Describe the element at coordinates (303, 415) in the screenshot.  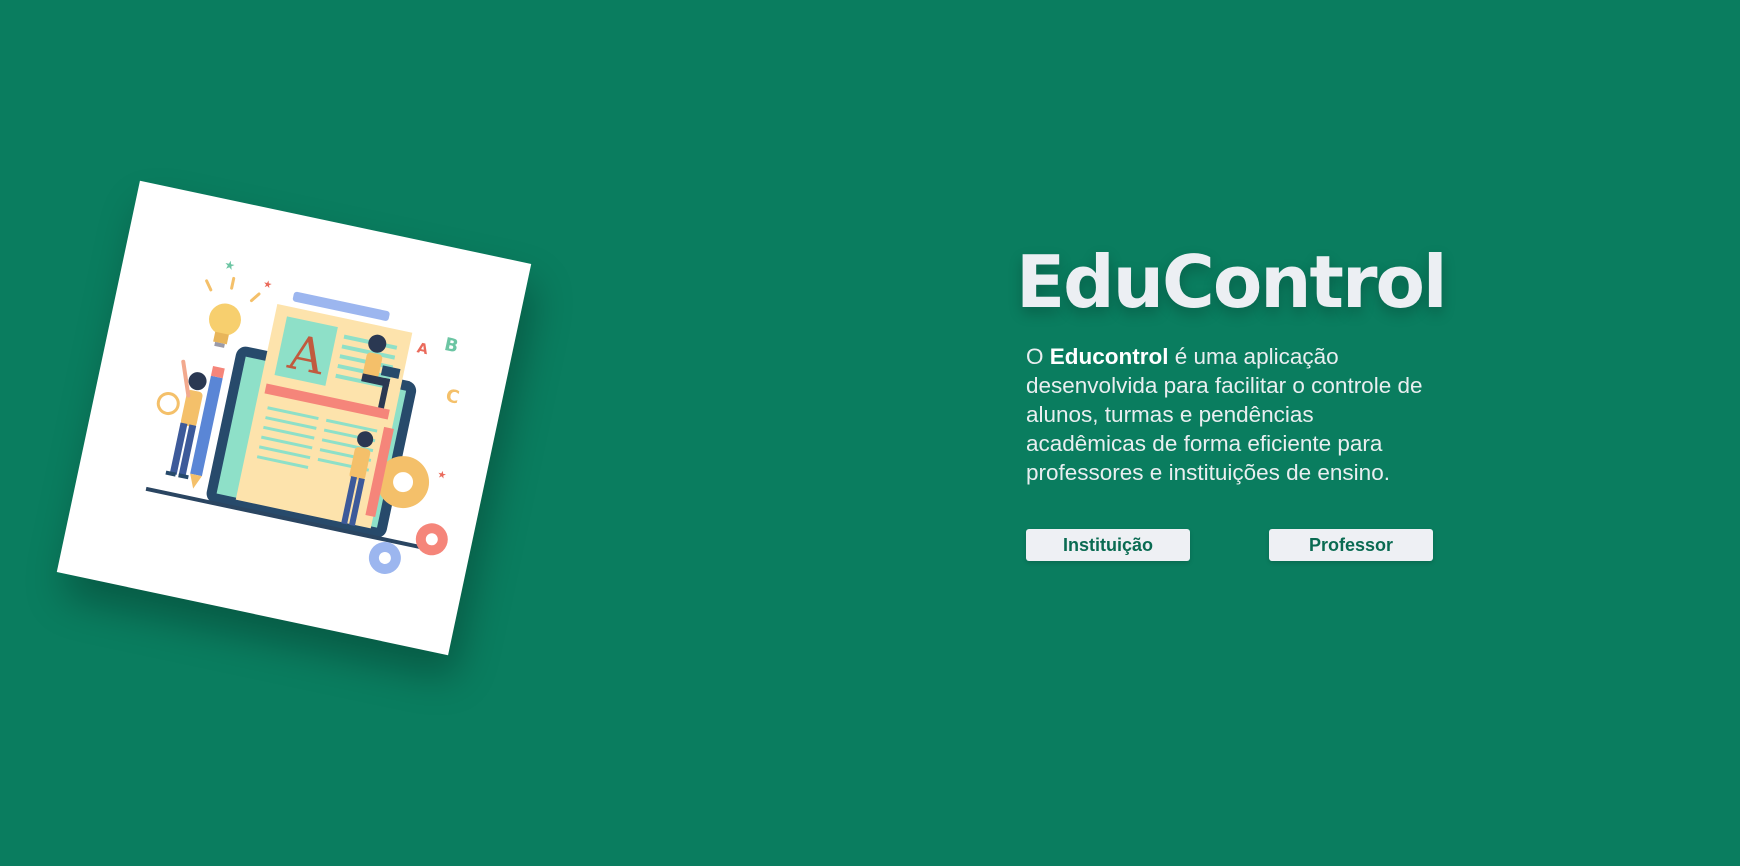
I see `education-illustration: ★ ★ ★ A B C A` at that location.